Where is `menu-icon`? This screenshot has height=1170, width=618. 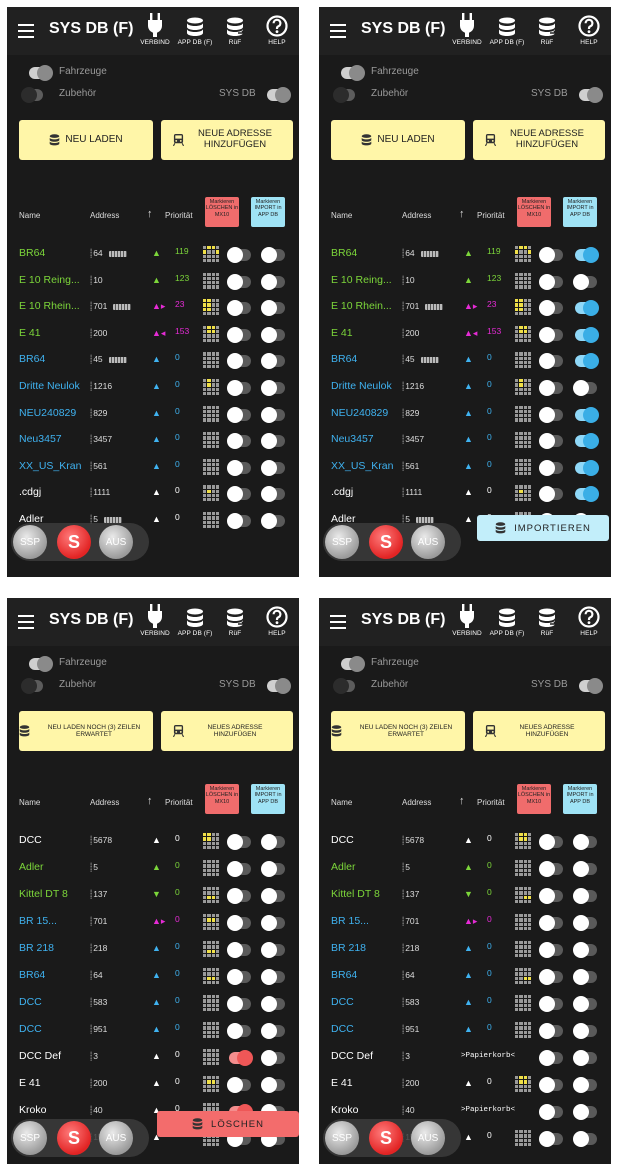 menu-icon is located at coordinates (26, 31).